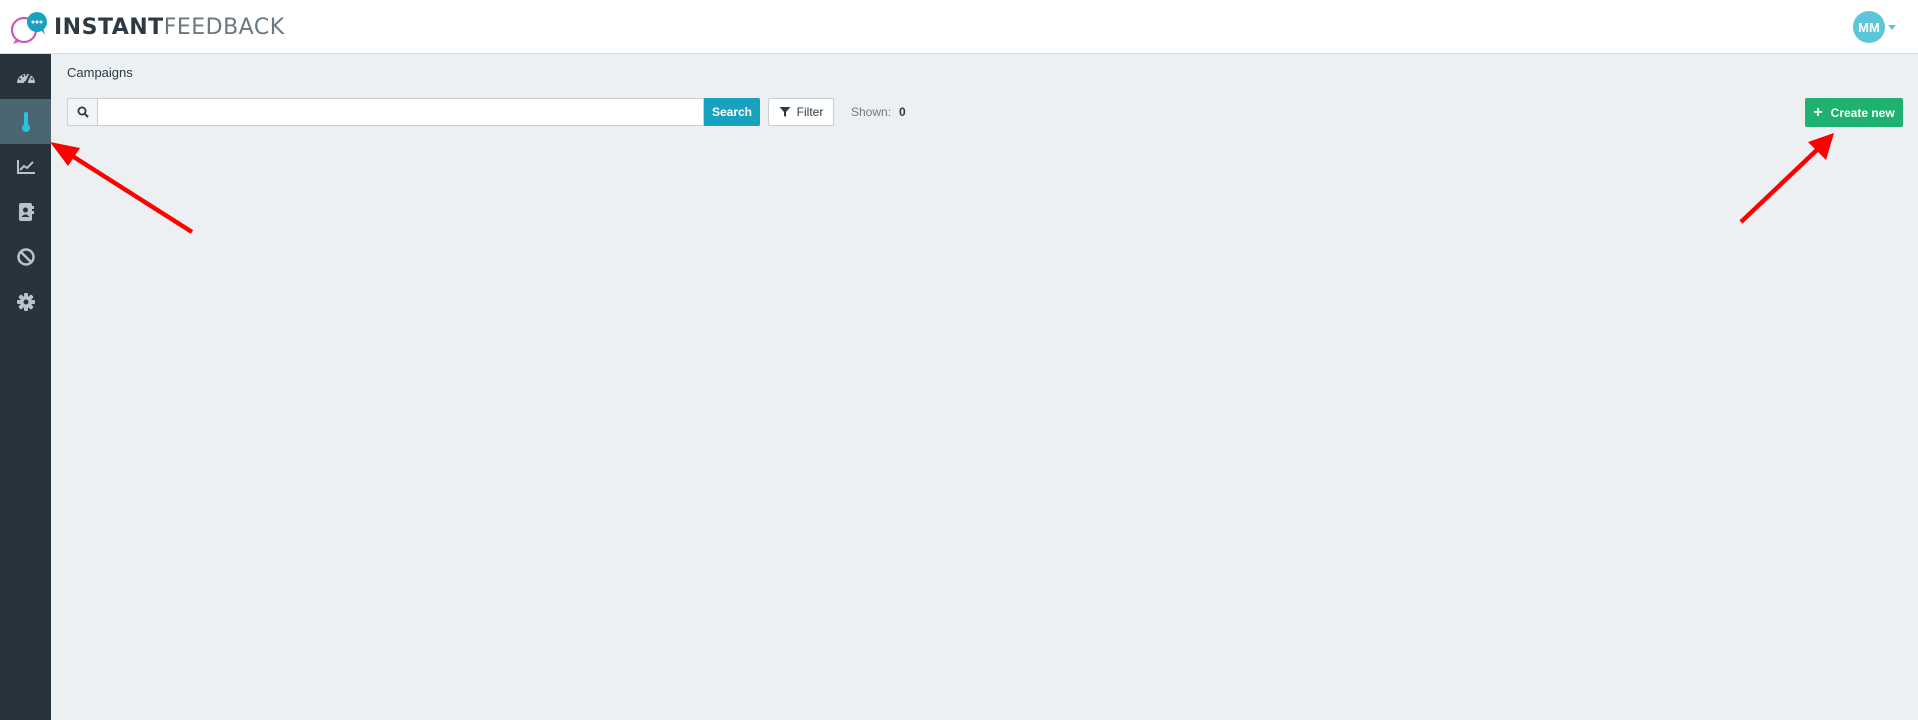  Describe the element at coordinates (25, 387) in the screenshot. I see `sidebar` at that location.